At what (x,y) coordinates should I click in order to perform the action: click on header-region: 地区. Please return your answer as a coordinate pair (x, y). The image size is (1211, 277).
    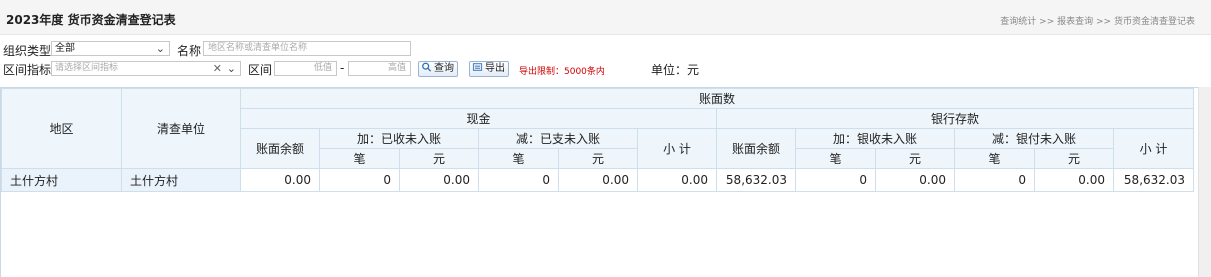
    Looking at the image, I should click on (61, 128).